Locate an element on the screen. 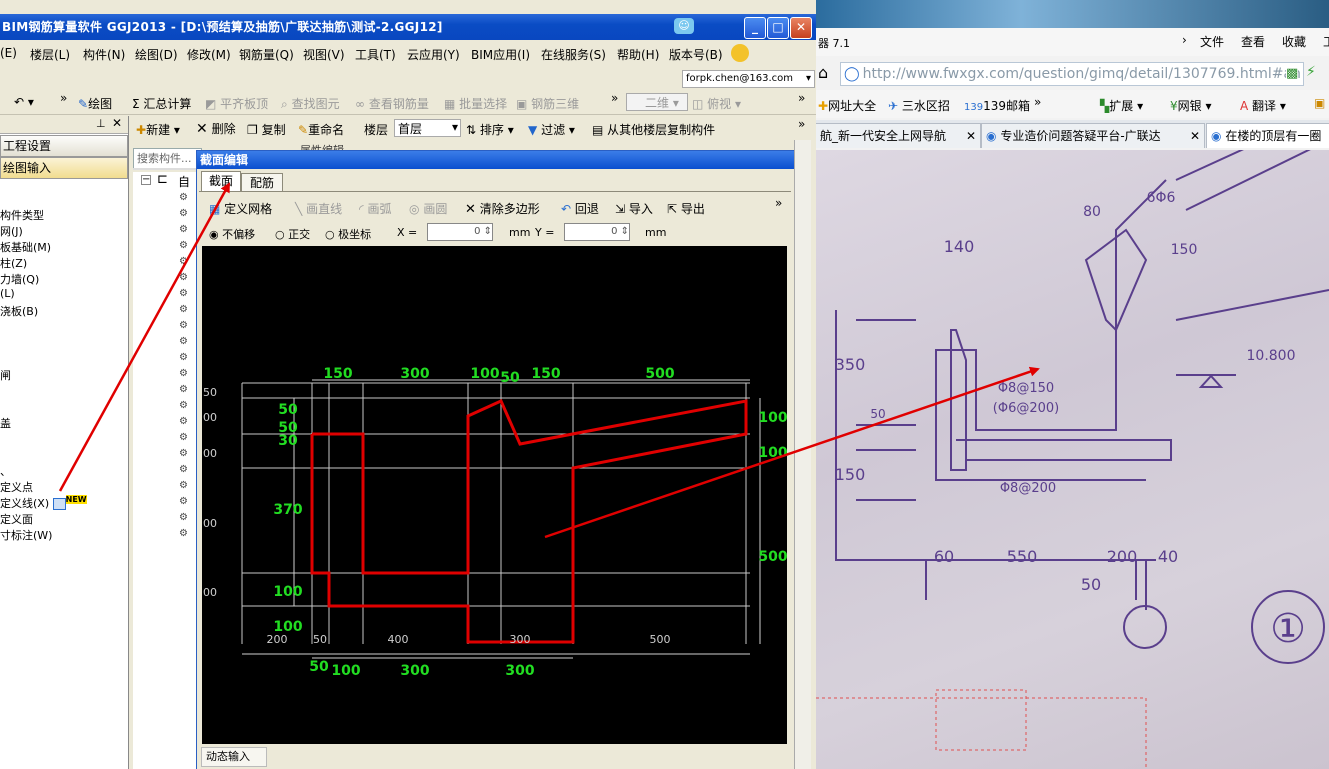  extensions-button: ▚扩展 ▾ is located at coordinates (1121, 105).